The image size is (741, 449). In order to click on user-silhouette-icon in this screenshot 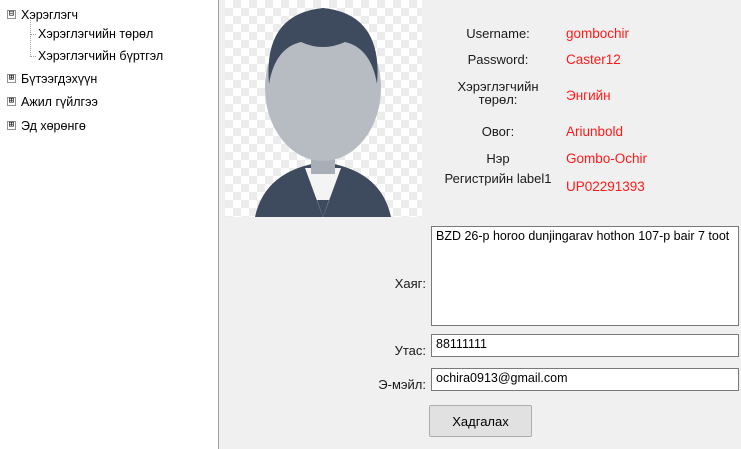, I will do `click(323, 112)`.